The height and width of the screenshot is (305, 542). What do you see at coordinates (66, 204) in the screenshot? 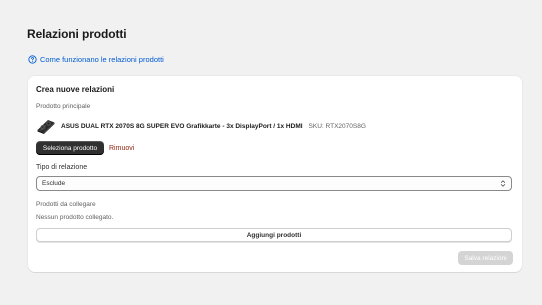
I see `linked-products-label: Prodotti da collegare` at bounding box center [66, 204].